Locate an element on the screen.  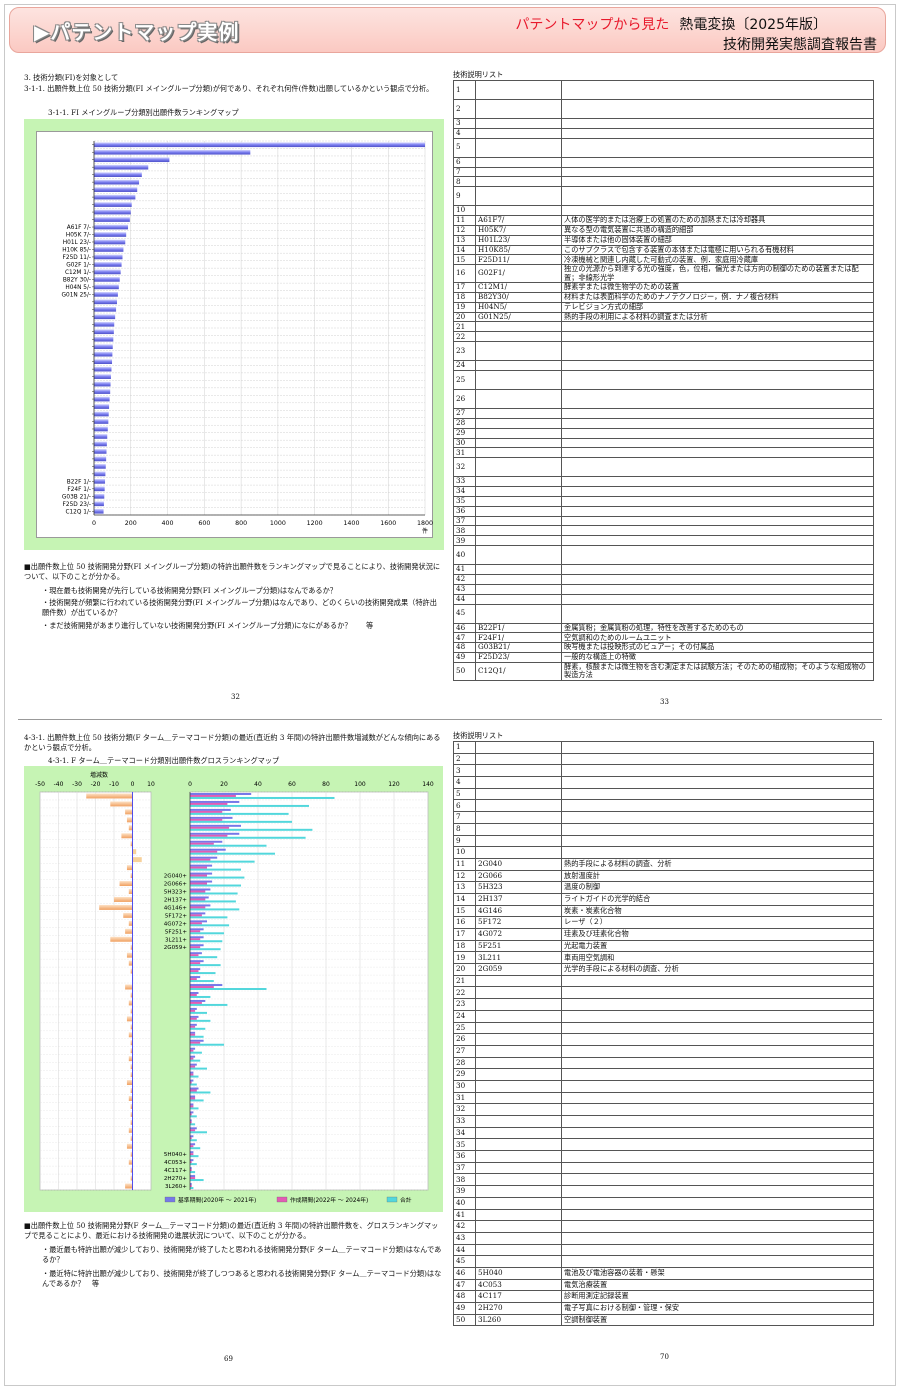
y-tick-label: F25D 23/- is located at coordinates (77, 505).